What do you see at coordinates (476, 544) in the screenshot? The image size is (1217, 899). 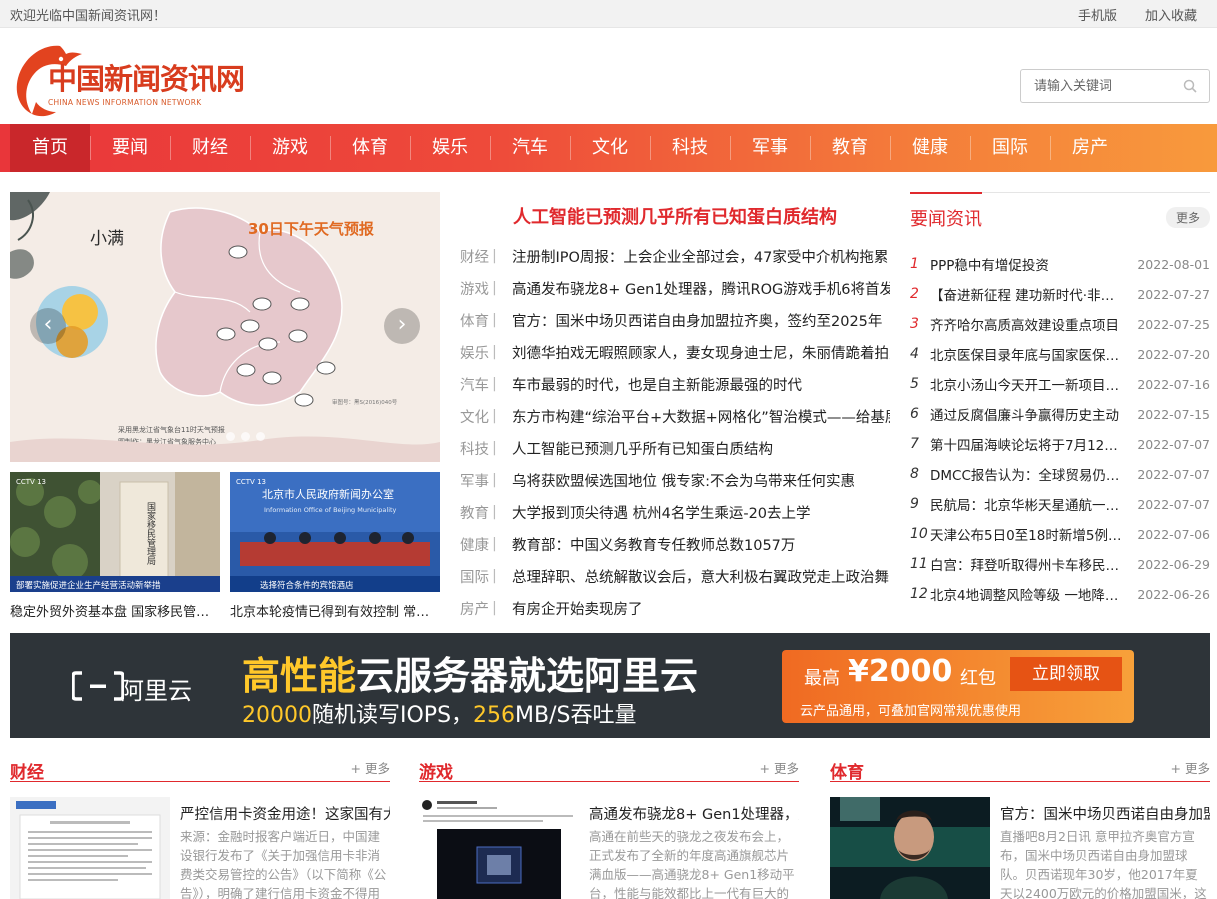 I see `news-category: 健康` at bounding box center [476, 544].